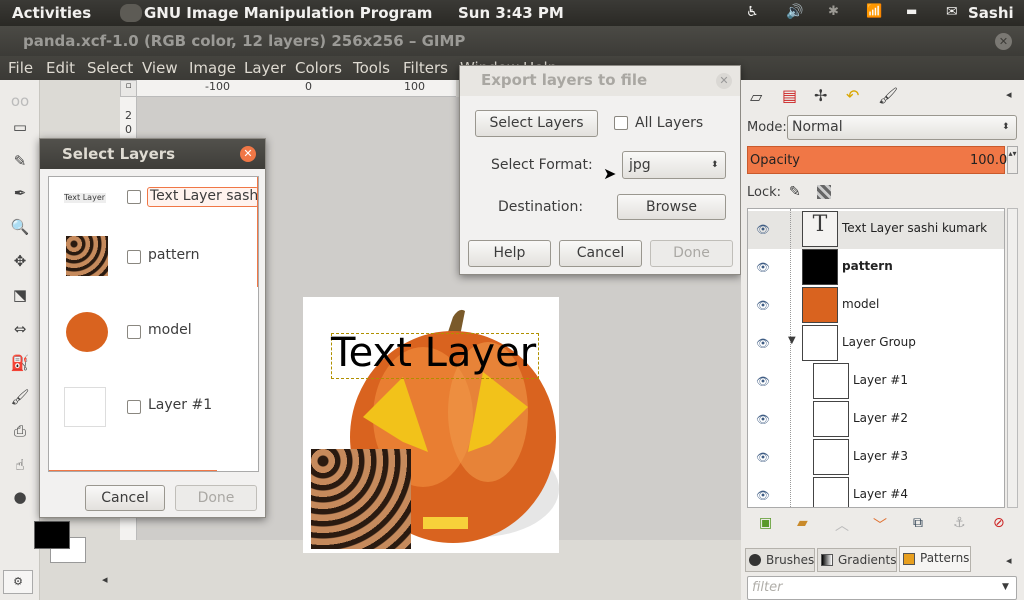 Image resolution: width=1024 pixels, height=600 pixels. I want to click on layer-thumb, so click(831, 419).